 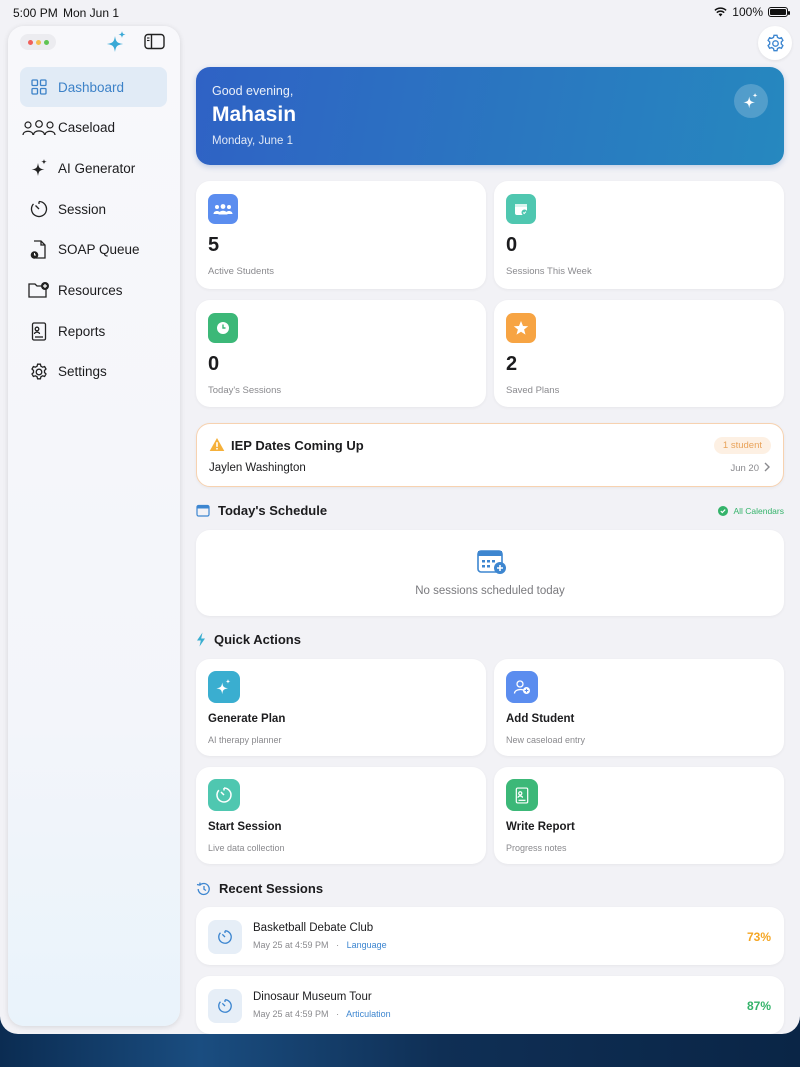 I want to click on sidebar-item-label: Session, so click(x=82, y=209).